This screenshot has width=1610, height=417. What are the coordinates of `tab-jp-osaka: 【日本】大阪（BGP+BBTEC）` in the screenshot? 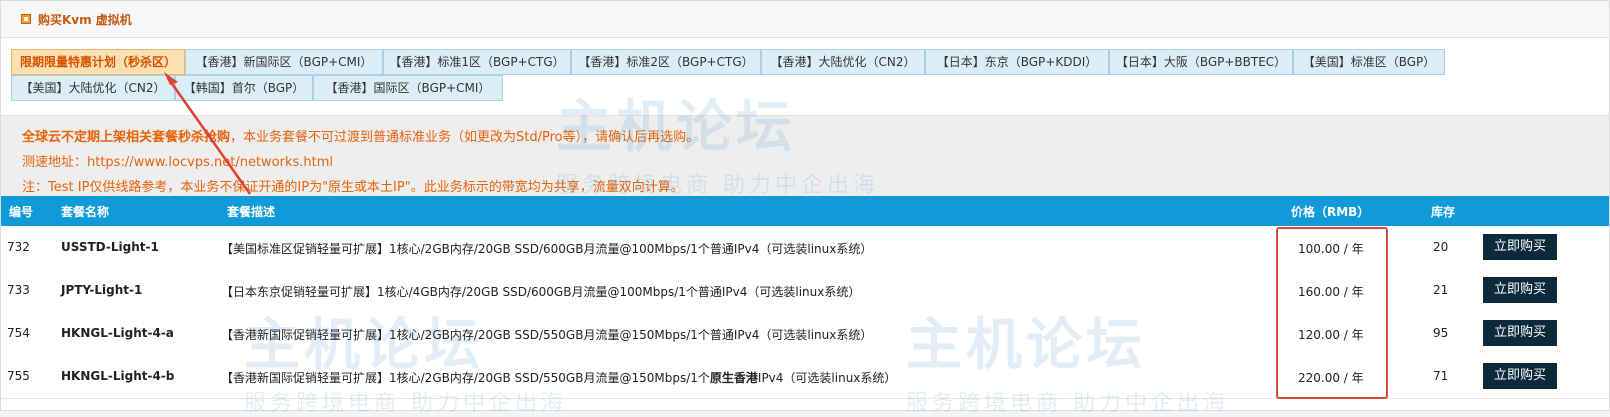 It's located at (1201, 62).